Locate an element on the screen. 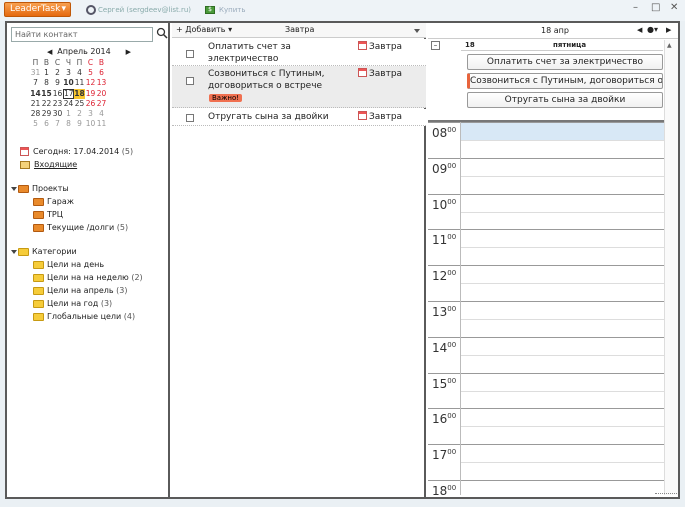 This screenshot has width=685, height=507. scroll-up-icon: ▲ is located at coordinates (669, 45).